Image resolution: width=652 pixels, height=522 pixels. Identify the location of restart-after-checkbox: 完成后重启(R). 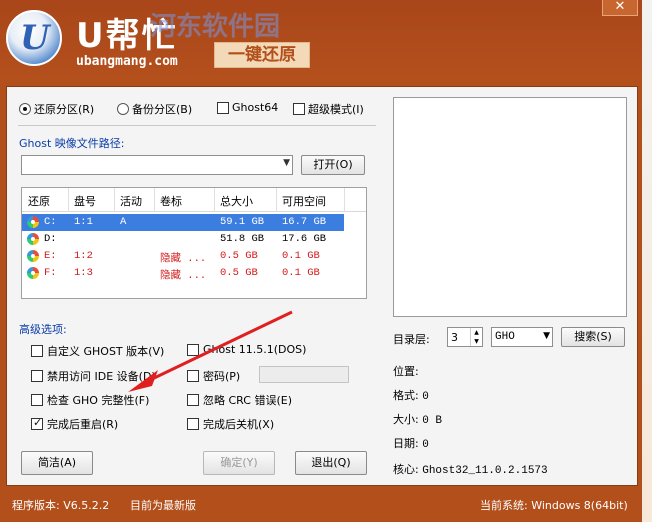
(74, 424).